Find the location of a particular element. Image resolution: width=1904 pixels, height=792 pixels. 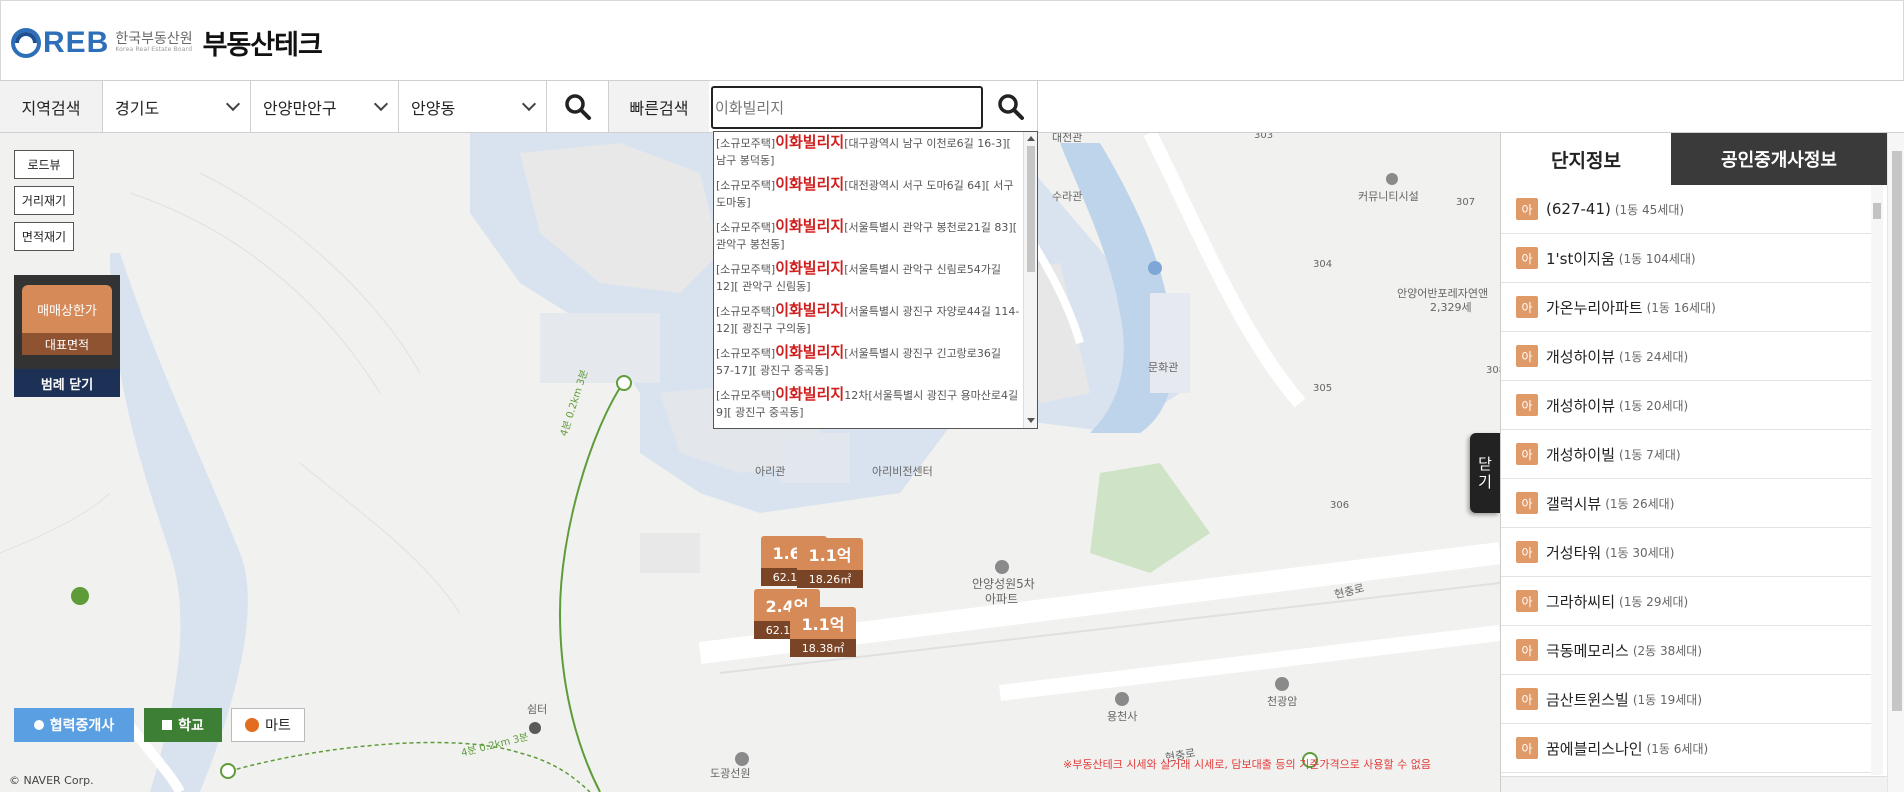

tab-broker-info: 공인중개사정보 is located at coordinates (1779, 159).